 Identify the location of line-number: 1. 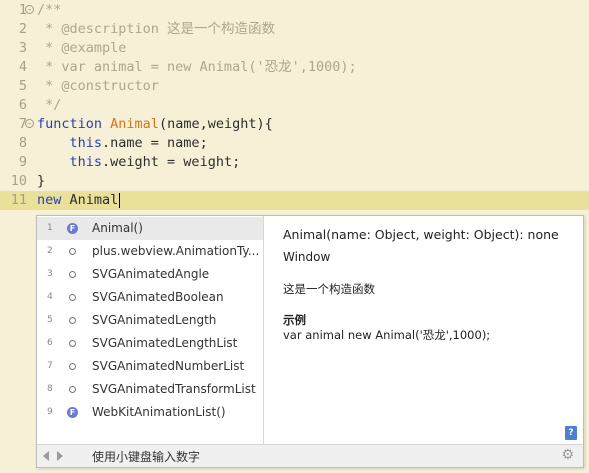
(22, 10).